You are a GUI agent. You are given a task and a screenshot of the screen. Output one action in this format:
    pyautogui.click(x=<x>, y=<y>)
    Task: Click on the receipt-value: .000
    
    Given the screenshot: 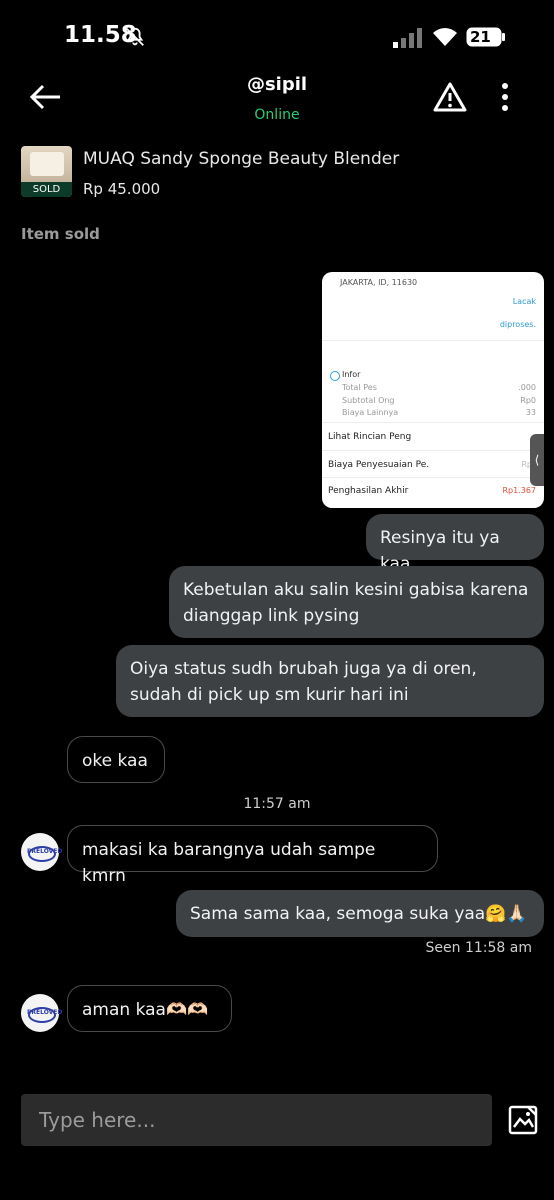 What is the action you would take?
    pyautogui.click(x=527, y=387)
    